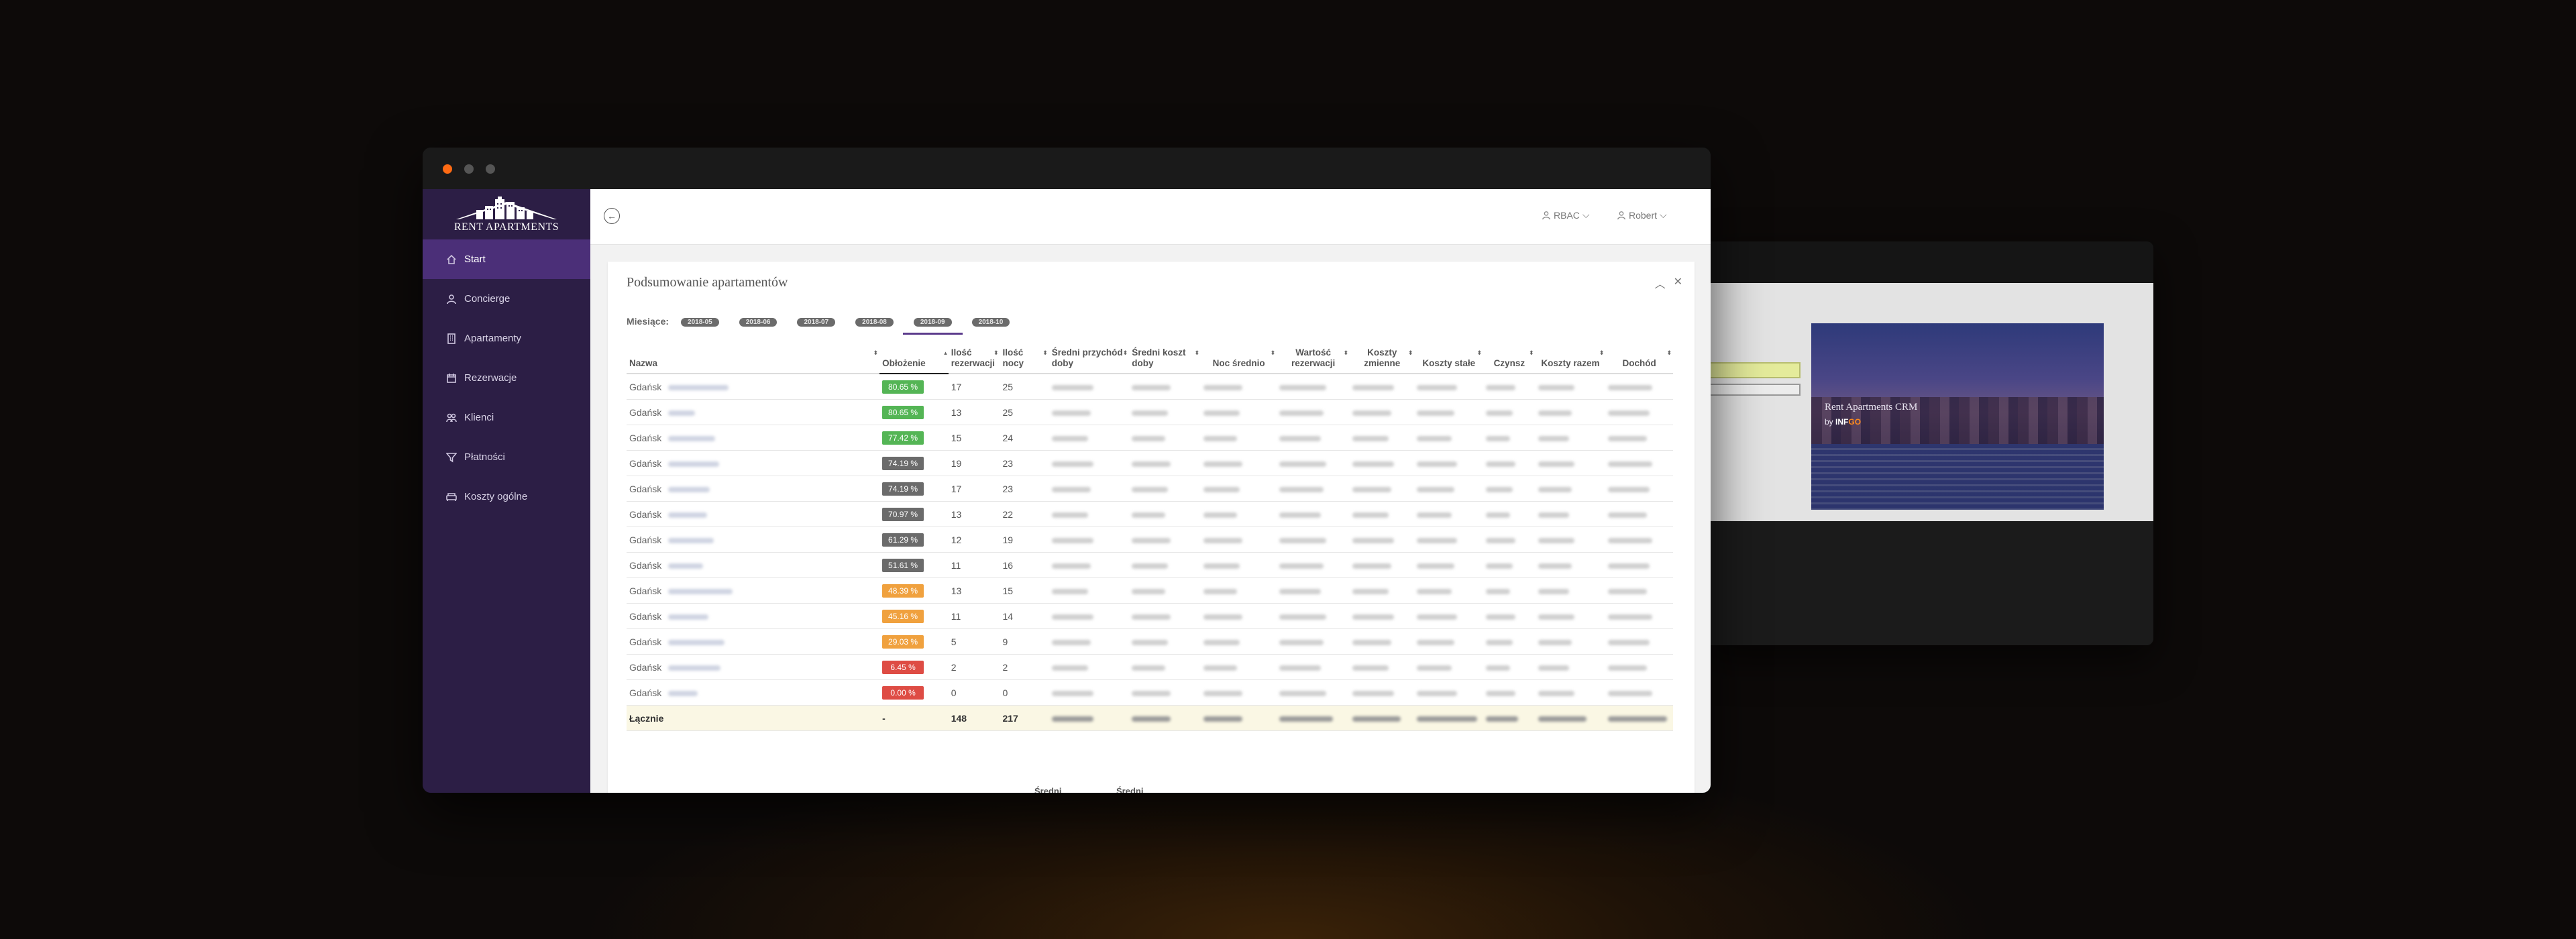  I want to click on table-row: Gdańsk 74.19 % 19 23, so click(1150, 463).